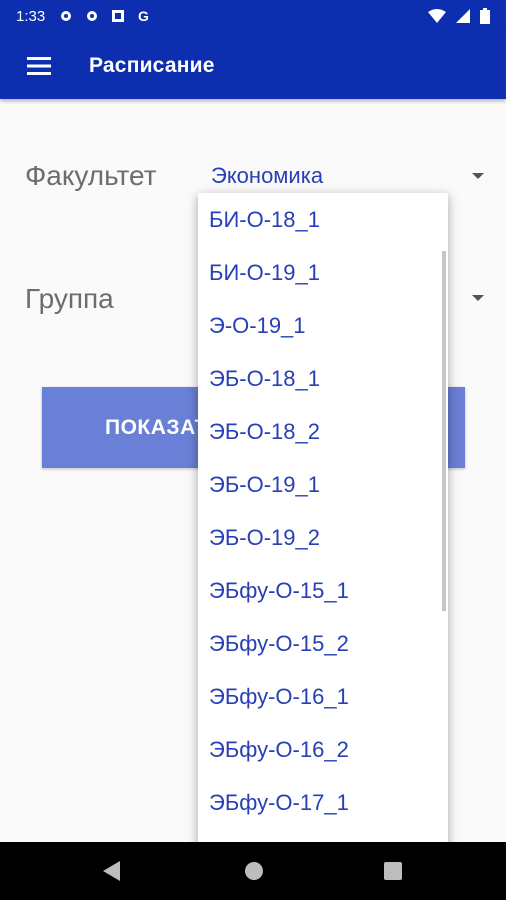 The image size is (506, 900). I want to click on status-time: 1:33, so click(31, 16).